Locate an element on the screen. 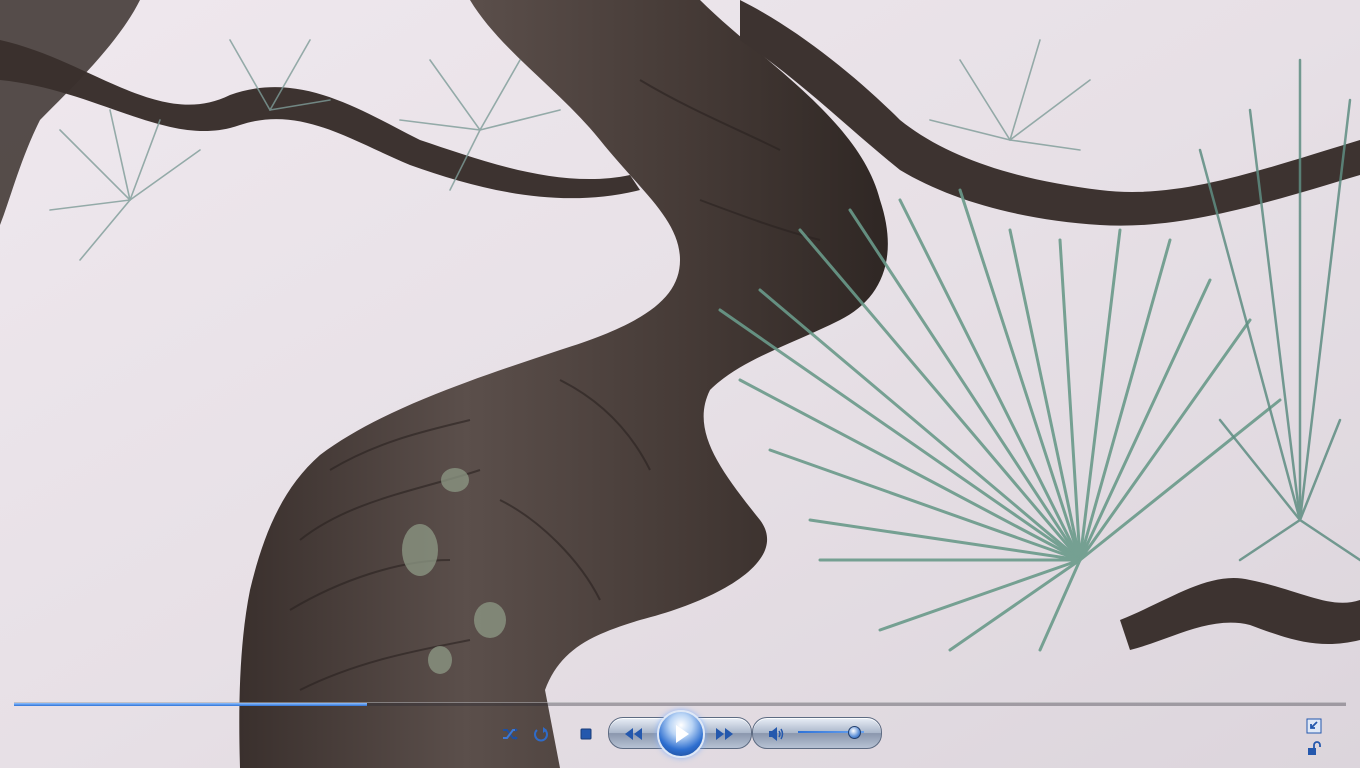 The width and height of the screenshot is (1360, 768). shuffle-icon is located at coordinates (510, 734).